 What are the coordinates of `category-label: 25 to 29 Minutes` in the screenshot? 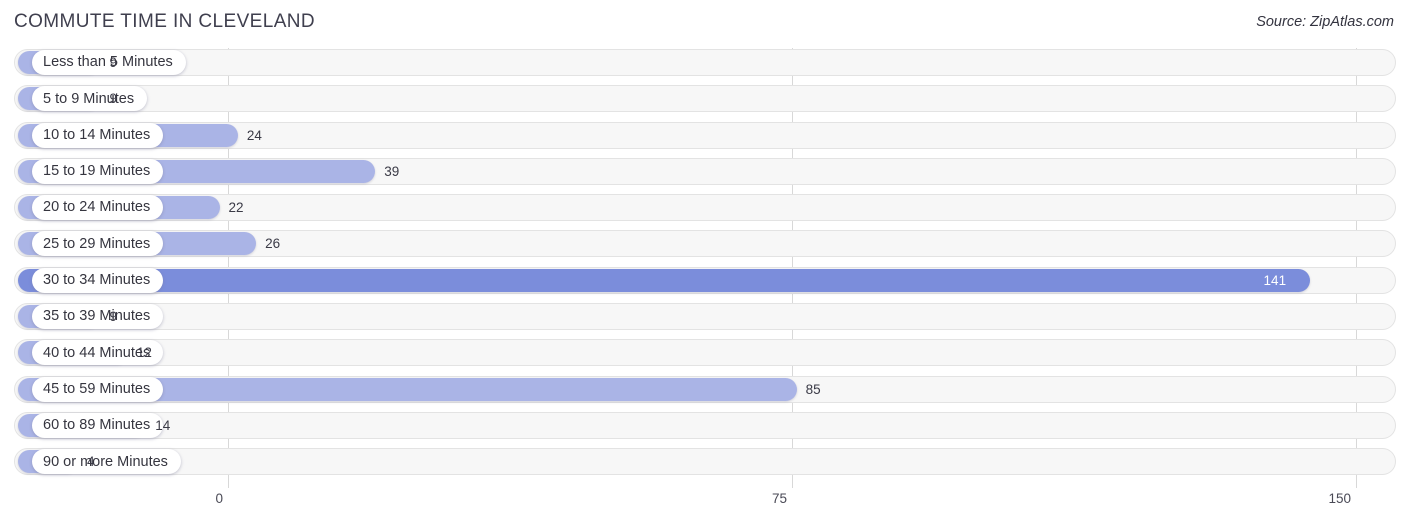 It's located at (97, 243).